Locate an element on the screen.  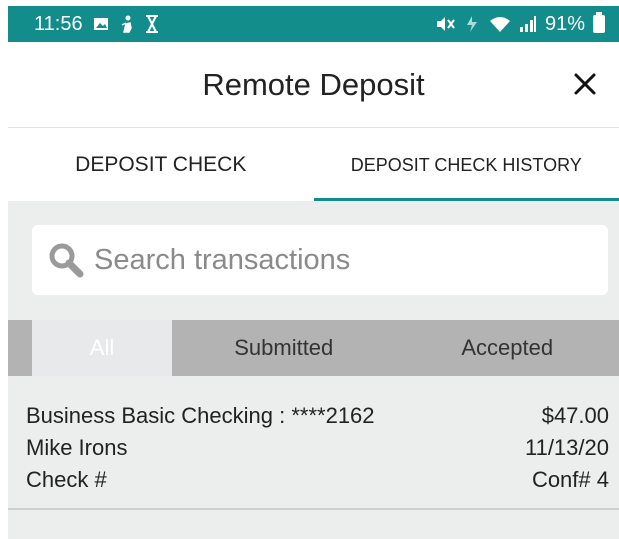
mute-icon is located at coordinates (445, 24).